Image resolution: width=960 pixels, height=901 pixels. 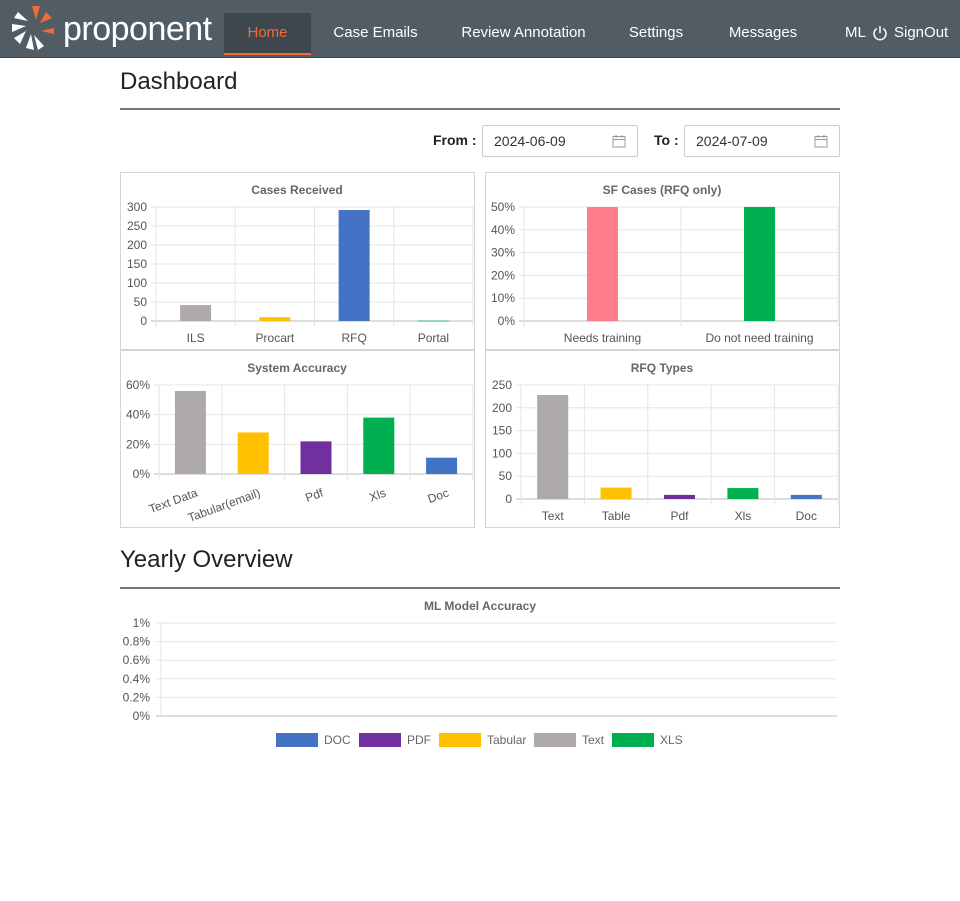 What do you see at coordinates (880, 33) in the screenshot?
I see `power-icon` at bounding box center [880, 33].